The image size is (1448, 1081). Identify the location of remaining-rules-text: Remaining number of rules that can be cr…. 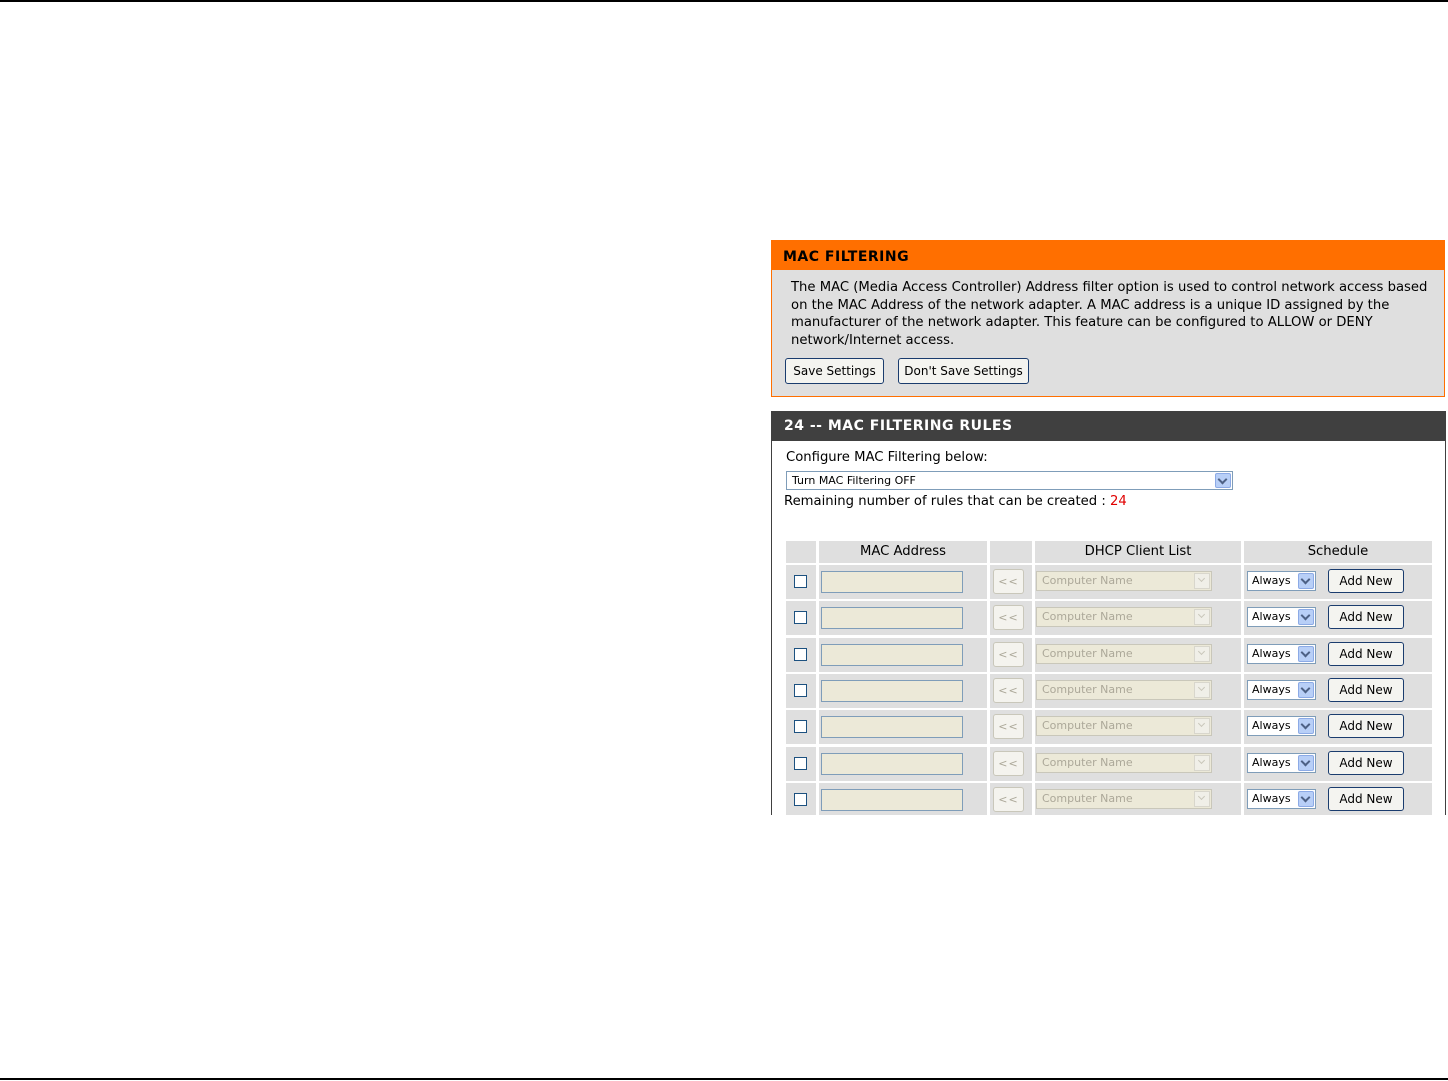
(955, 501).